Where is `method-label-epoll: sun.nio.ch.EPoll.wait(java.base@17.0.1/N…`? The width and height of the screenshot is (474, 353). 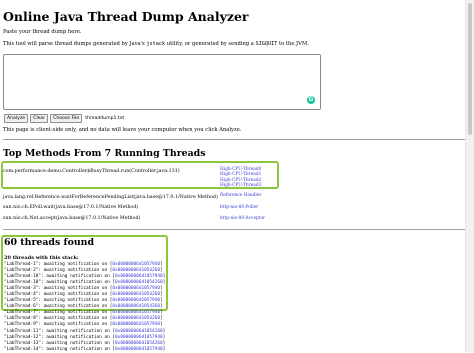
method-label-epoll: sun.nio.ch.EPoll.wait(java.base@17.0.1/N… is located at coordinates (71, 207).